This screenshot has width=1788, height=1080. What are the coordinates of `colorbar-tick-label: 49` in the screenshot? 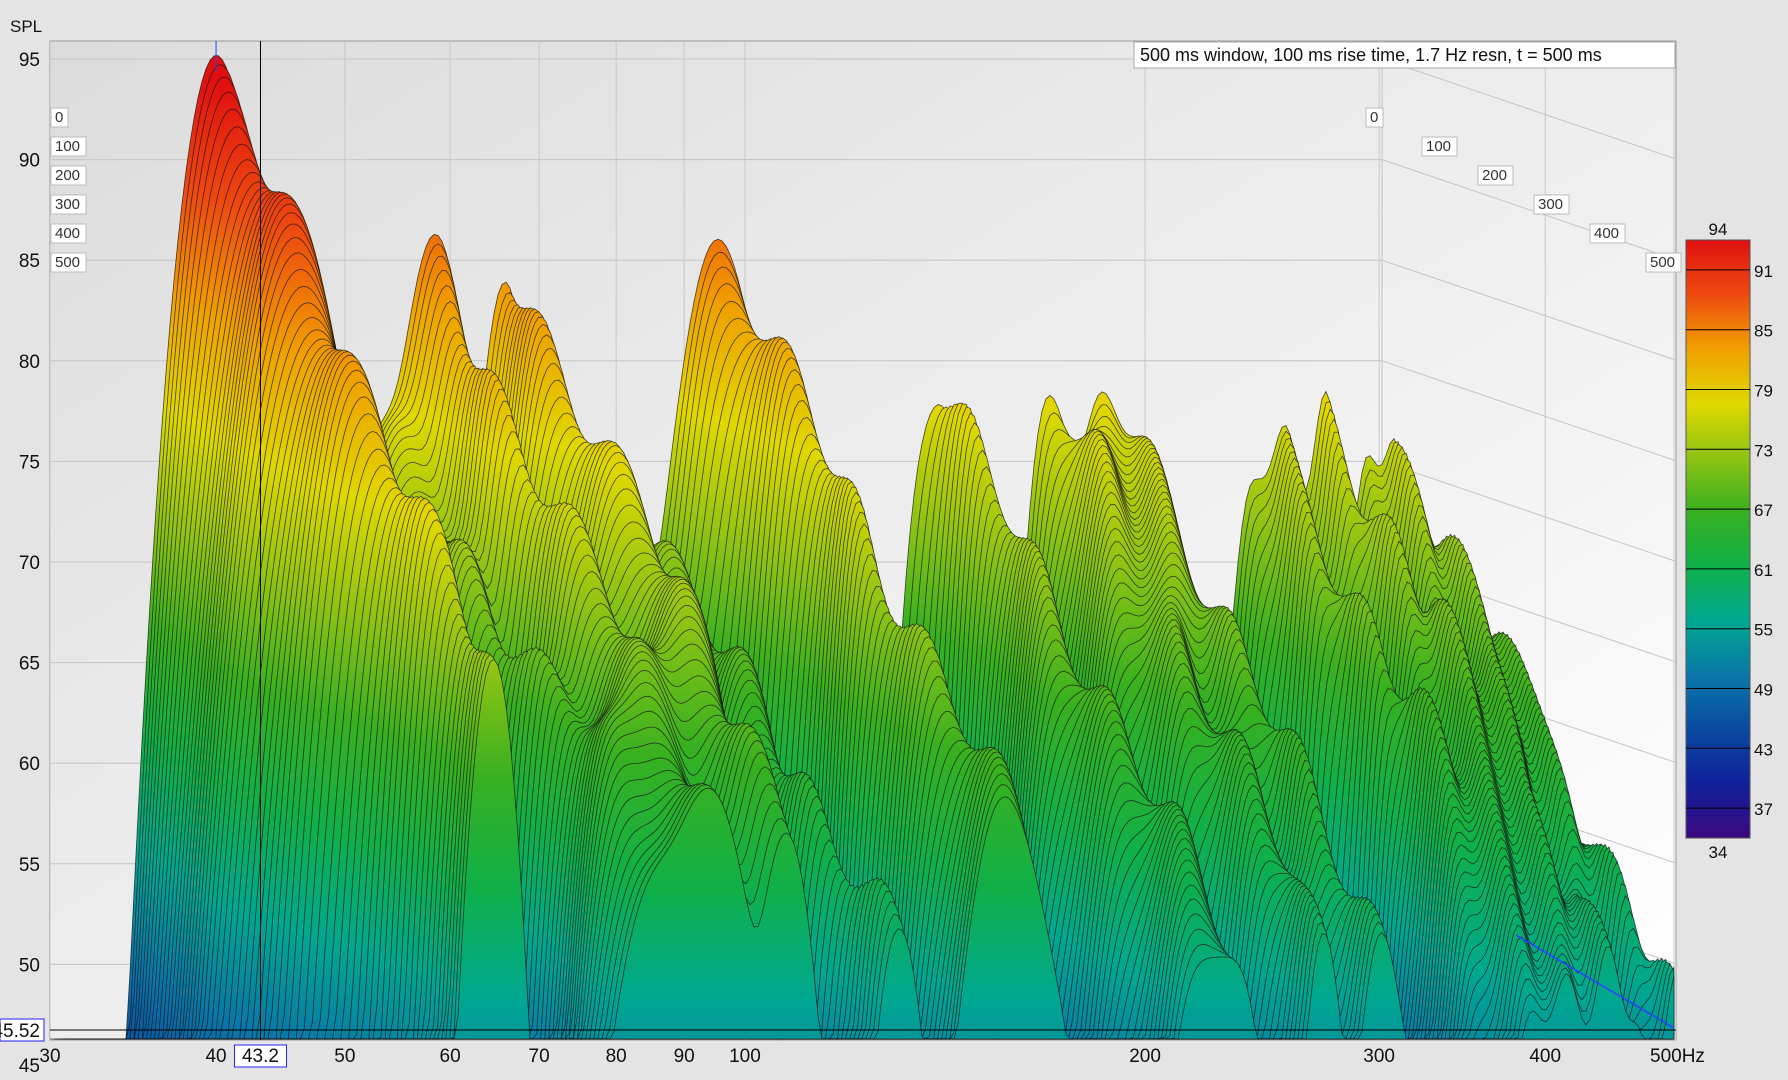 It's located at (1763, 690).